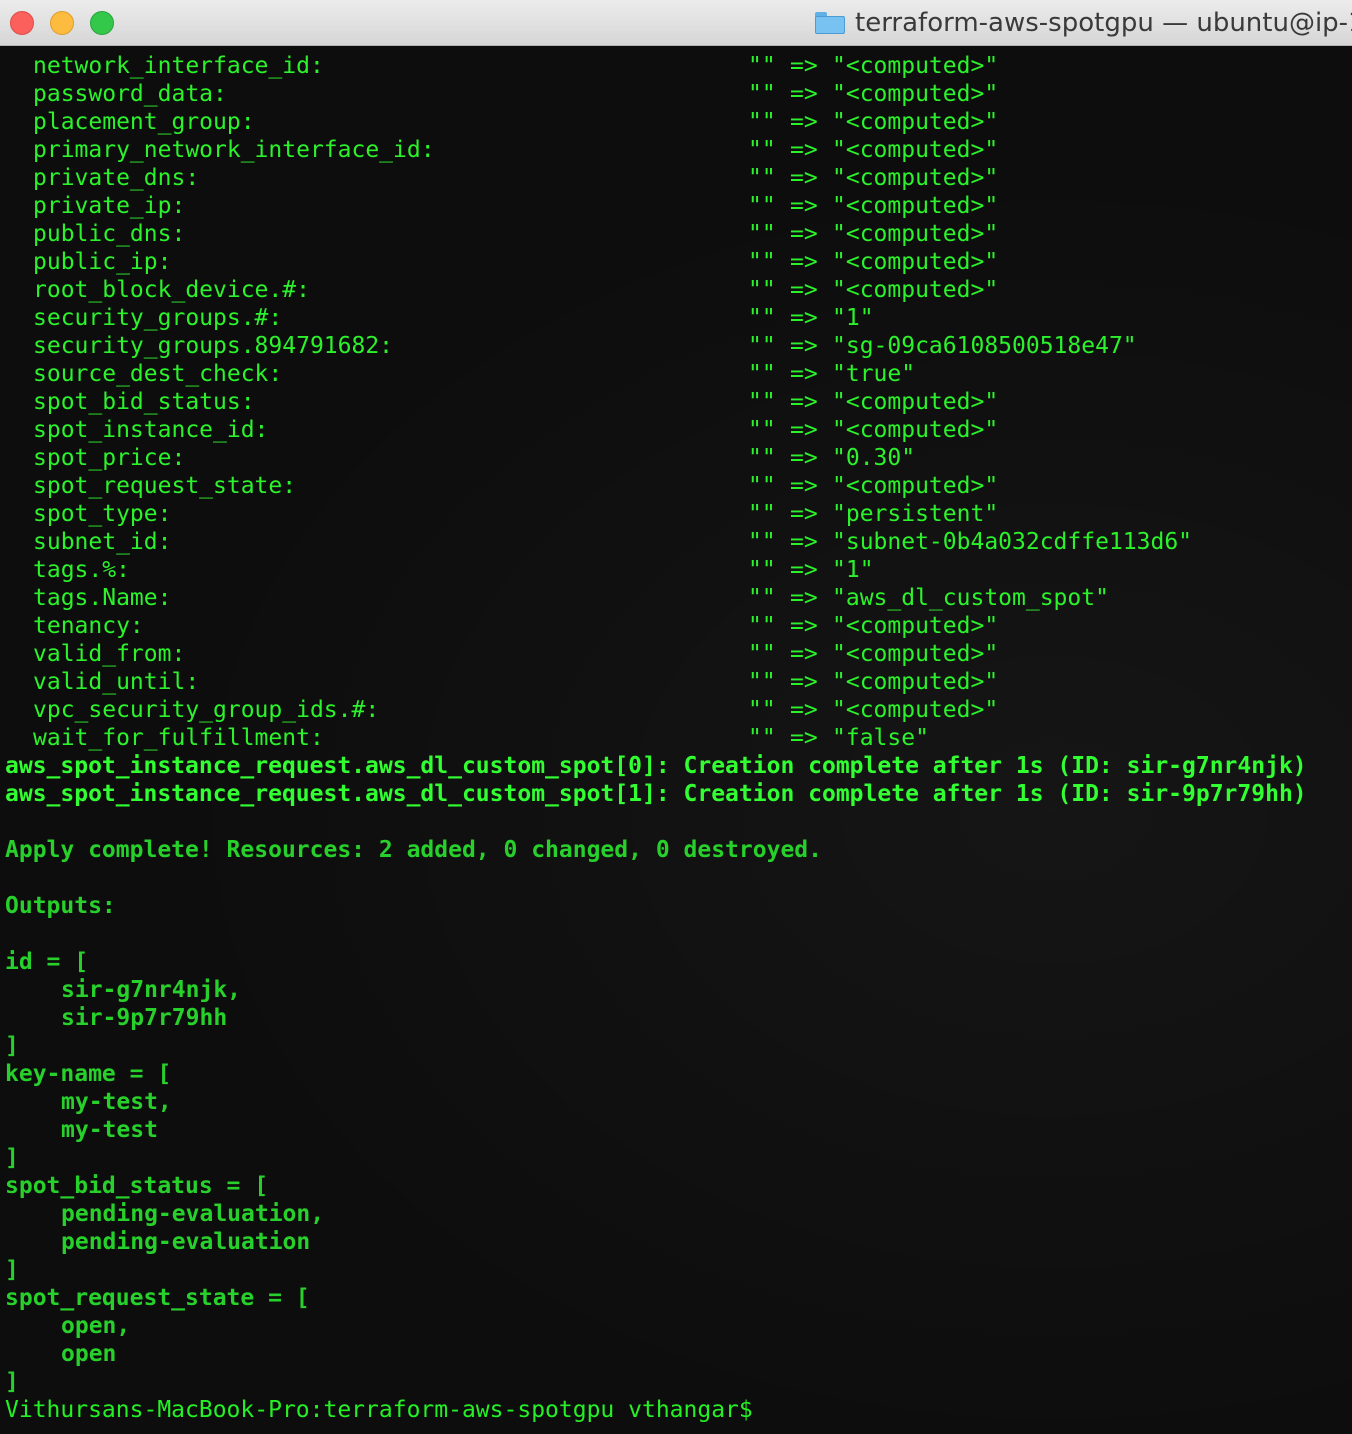  I want to click on attribute-key: tags.Name:, so click(102, 598).